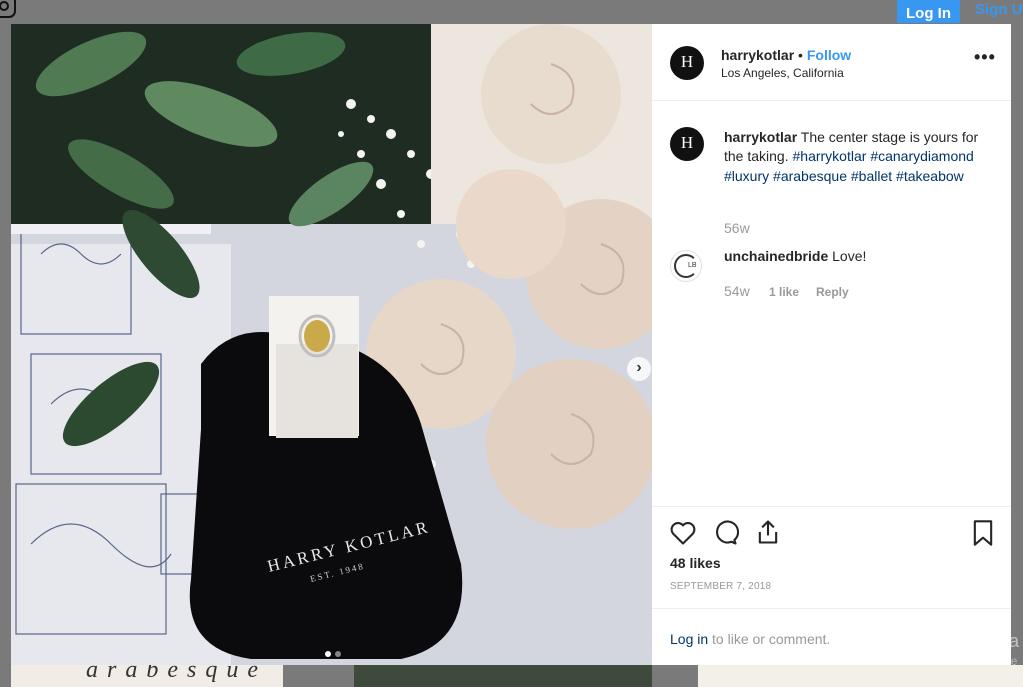 The height and width of the screenshot is (687, 1023). Describe the element at coordinates (176, 674) in the screenshot. I see `thumbnail-text: arabesque` at that location.